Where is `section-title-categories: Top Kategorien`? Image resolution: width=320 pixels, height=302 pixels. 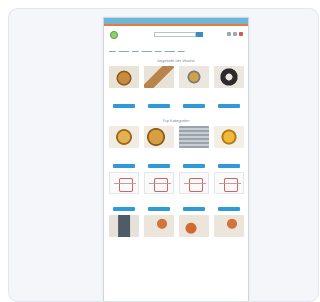 section-title-categories: Top Kategorien is located at coordinates (176, 120).